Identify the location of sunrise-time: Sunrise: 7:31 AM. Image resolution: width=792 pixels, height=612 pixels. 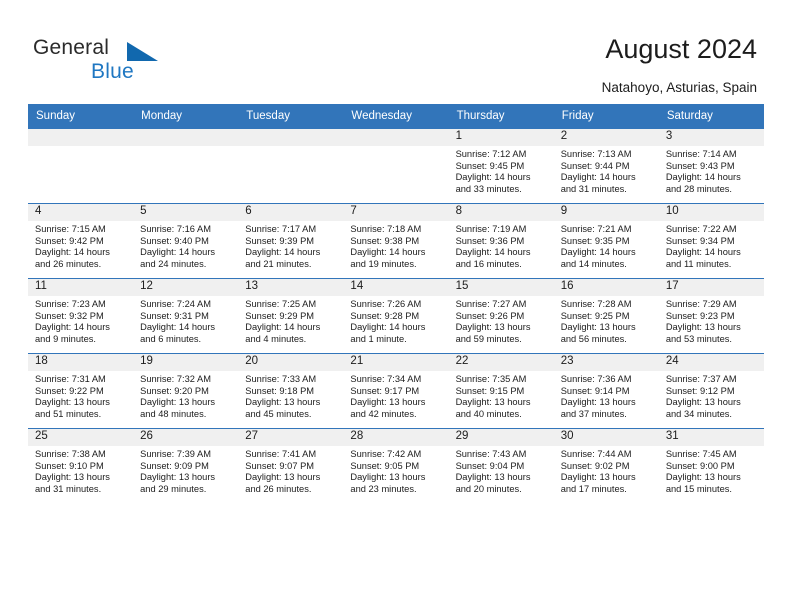
(70, 379).